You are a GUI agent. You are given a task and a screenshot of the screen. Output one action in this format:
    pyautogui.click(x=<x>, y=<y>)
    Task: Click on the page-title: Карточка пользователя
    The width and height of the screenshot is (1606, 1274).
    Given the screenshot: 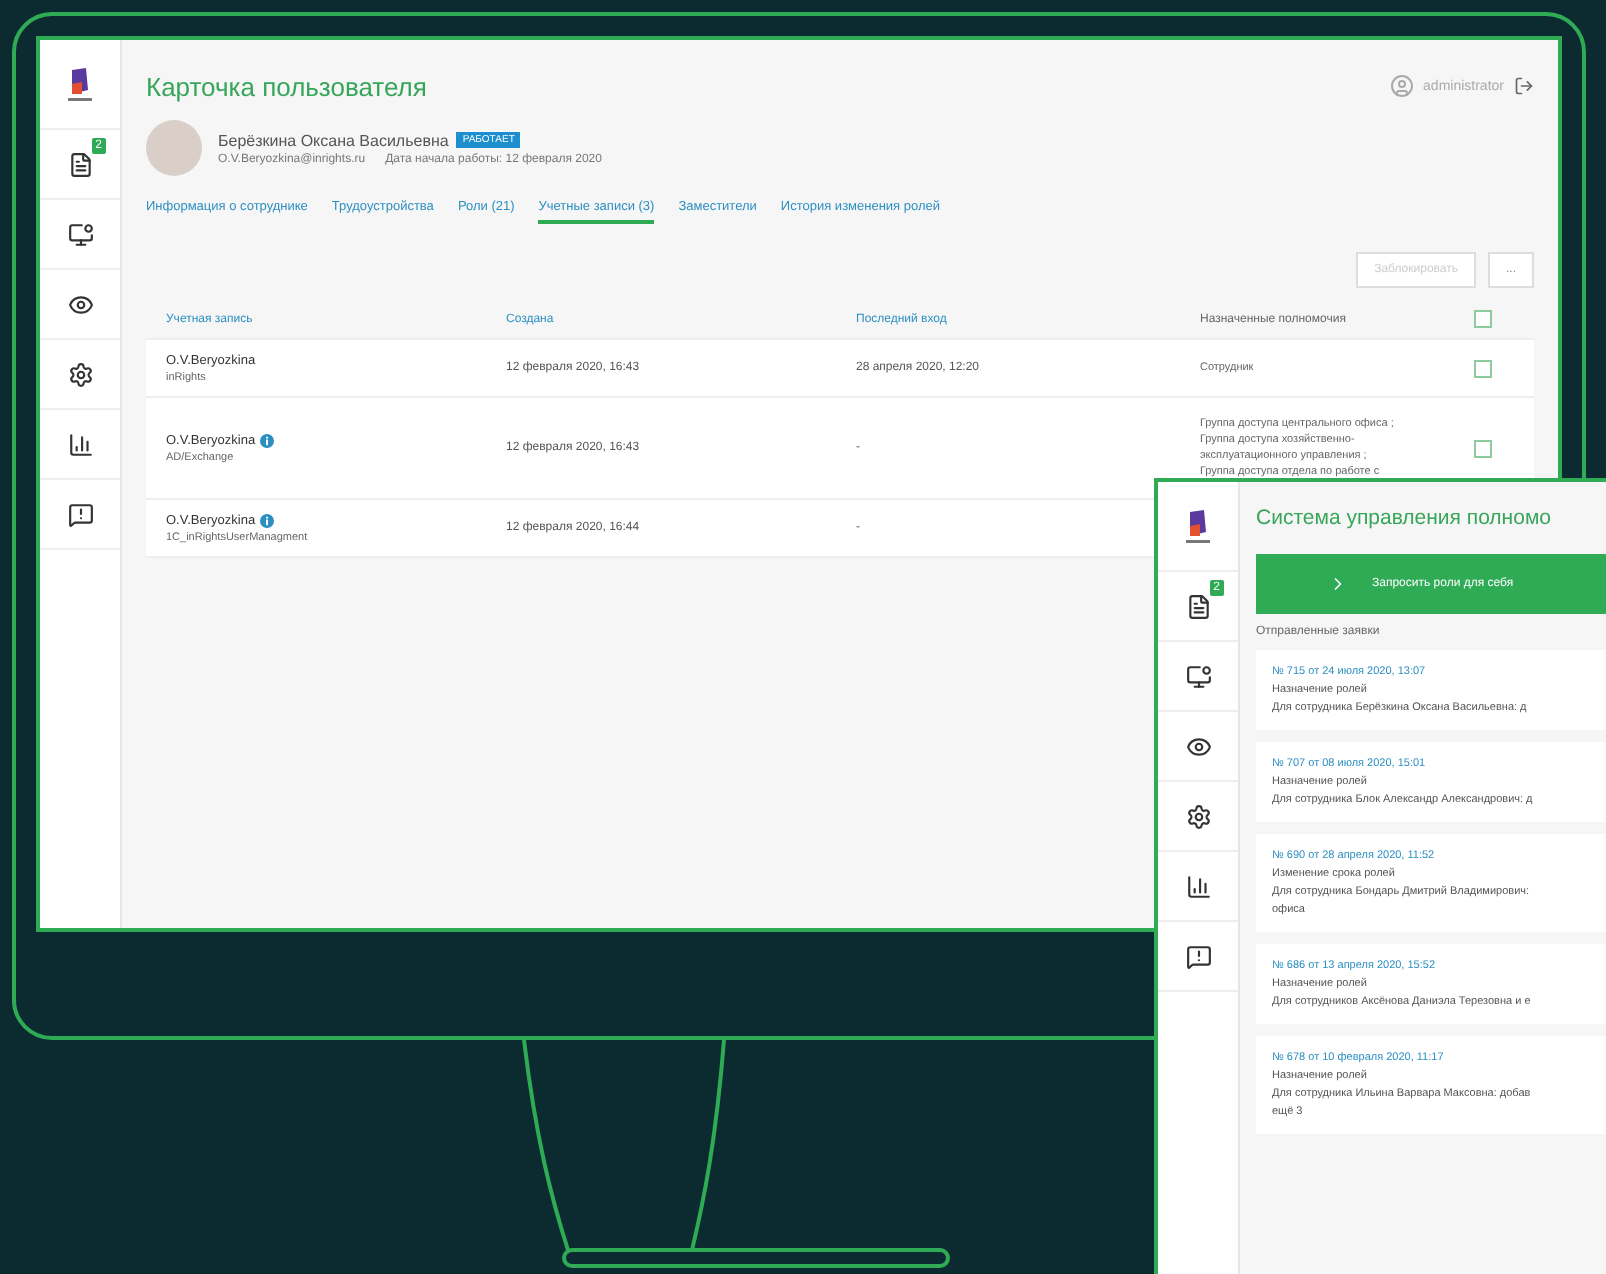 What is the action you would take?
    pyautogui.click(x=286, y=86)
    